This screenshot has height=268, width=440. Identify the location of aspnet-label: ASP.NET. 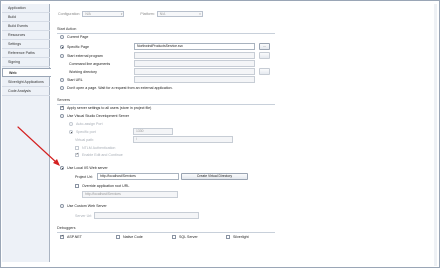
(74, 237).